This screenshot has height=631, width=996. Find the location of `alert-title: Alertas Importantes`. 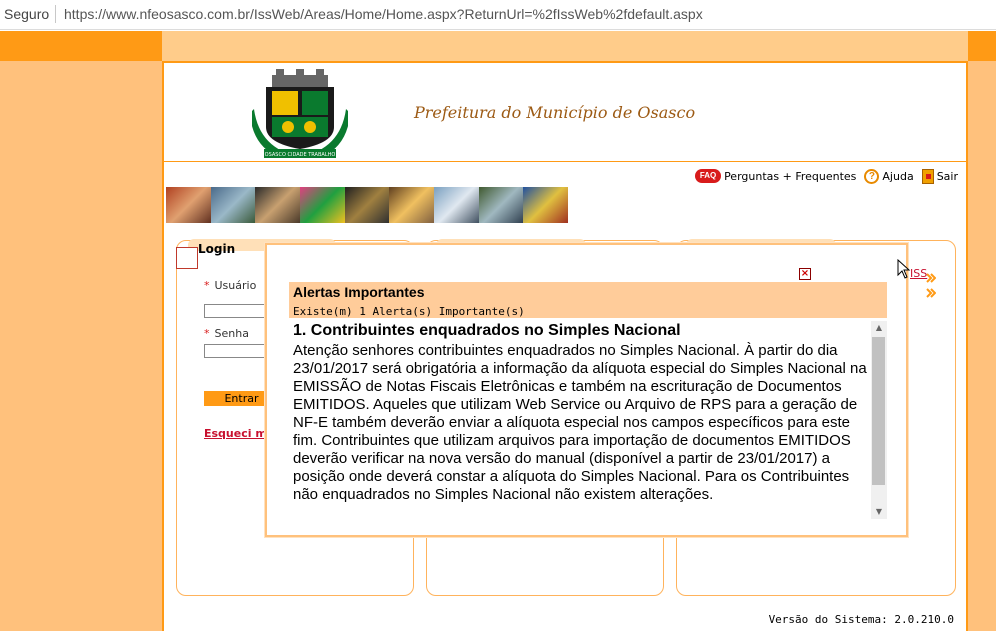

alert-title: Alertas Importantes is located at coordinates (359, 292).